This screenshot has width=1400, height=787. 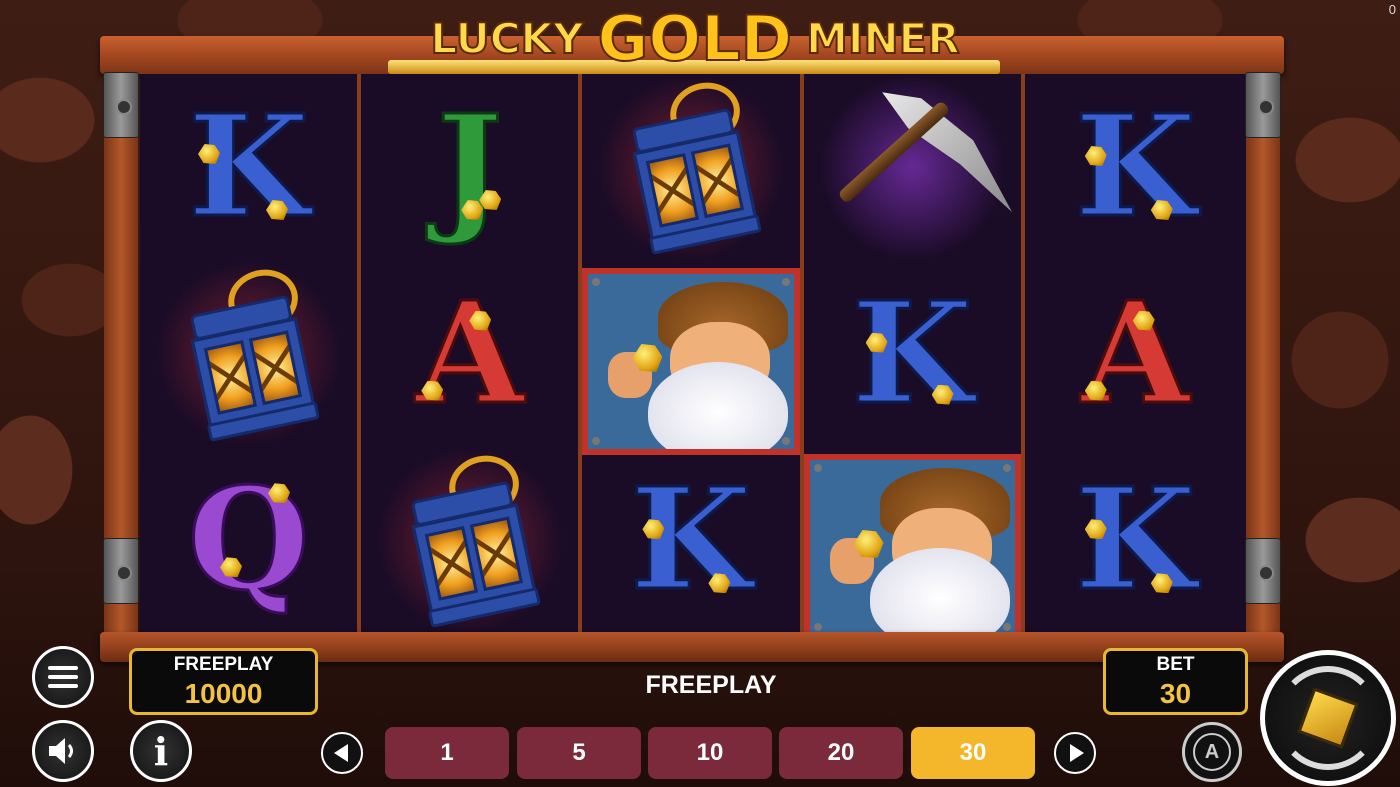 I want to click on hamburger-menu-icon, so click(x=63, y=677).